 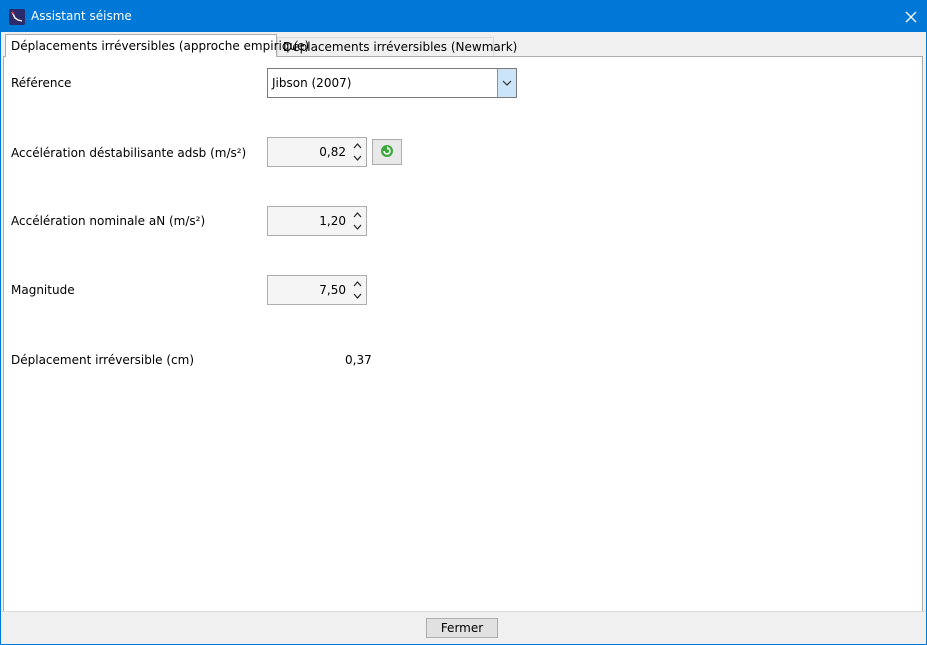 I want to click on reference-selected: Jibson (2007), so click(x=312, y=83).